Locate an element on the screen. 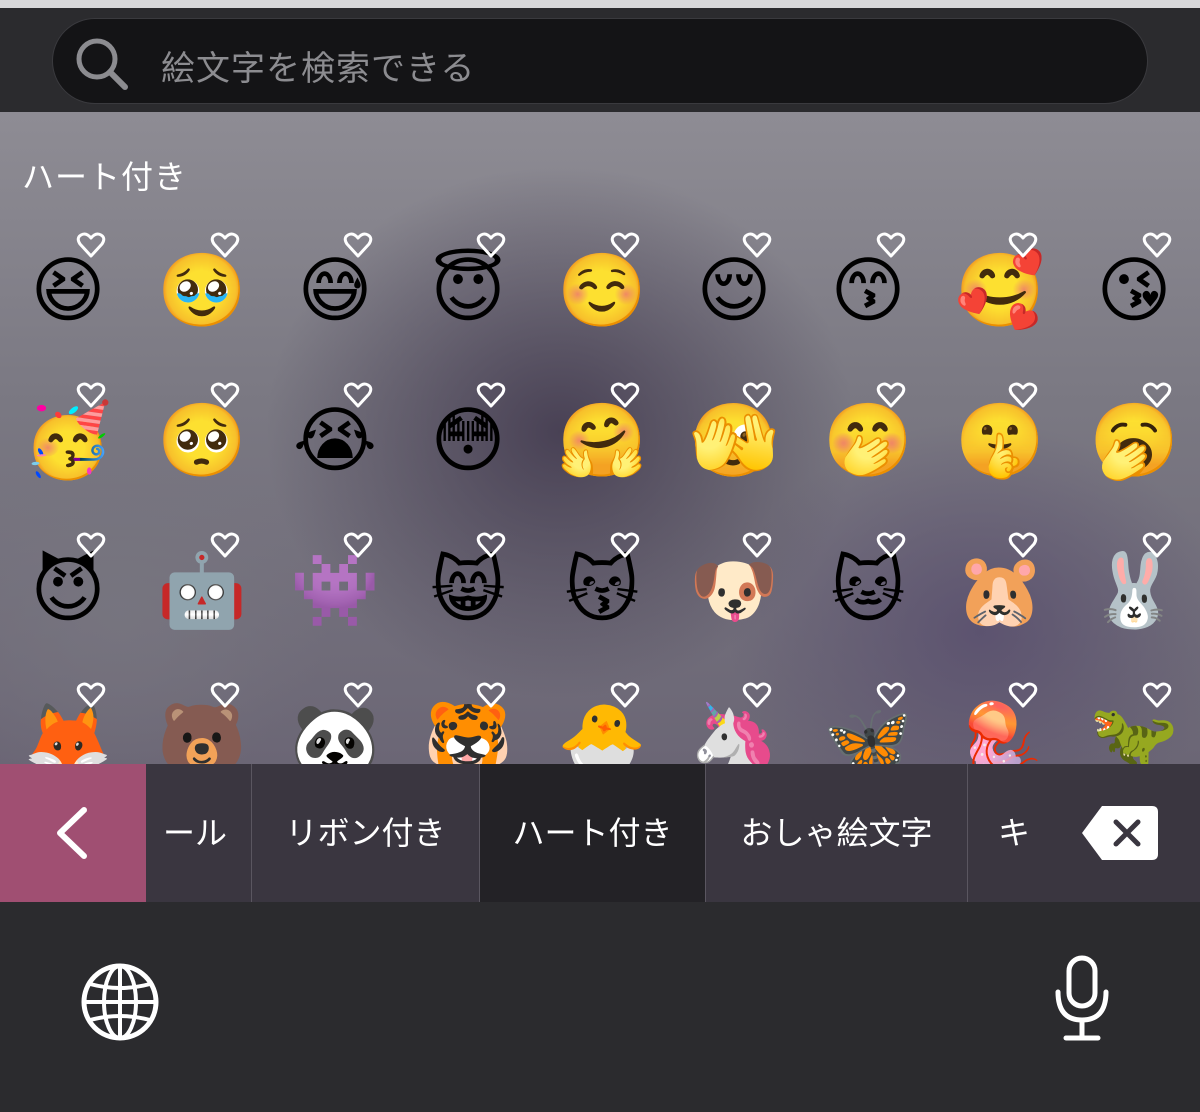 The height and width of the screenshot is (1112, 1200). emoji-cell: 🐣 is located at coordinates (607, 723).